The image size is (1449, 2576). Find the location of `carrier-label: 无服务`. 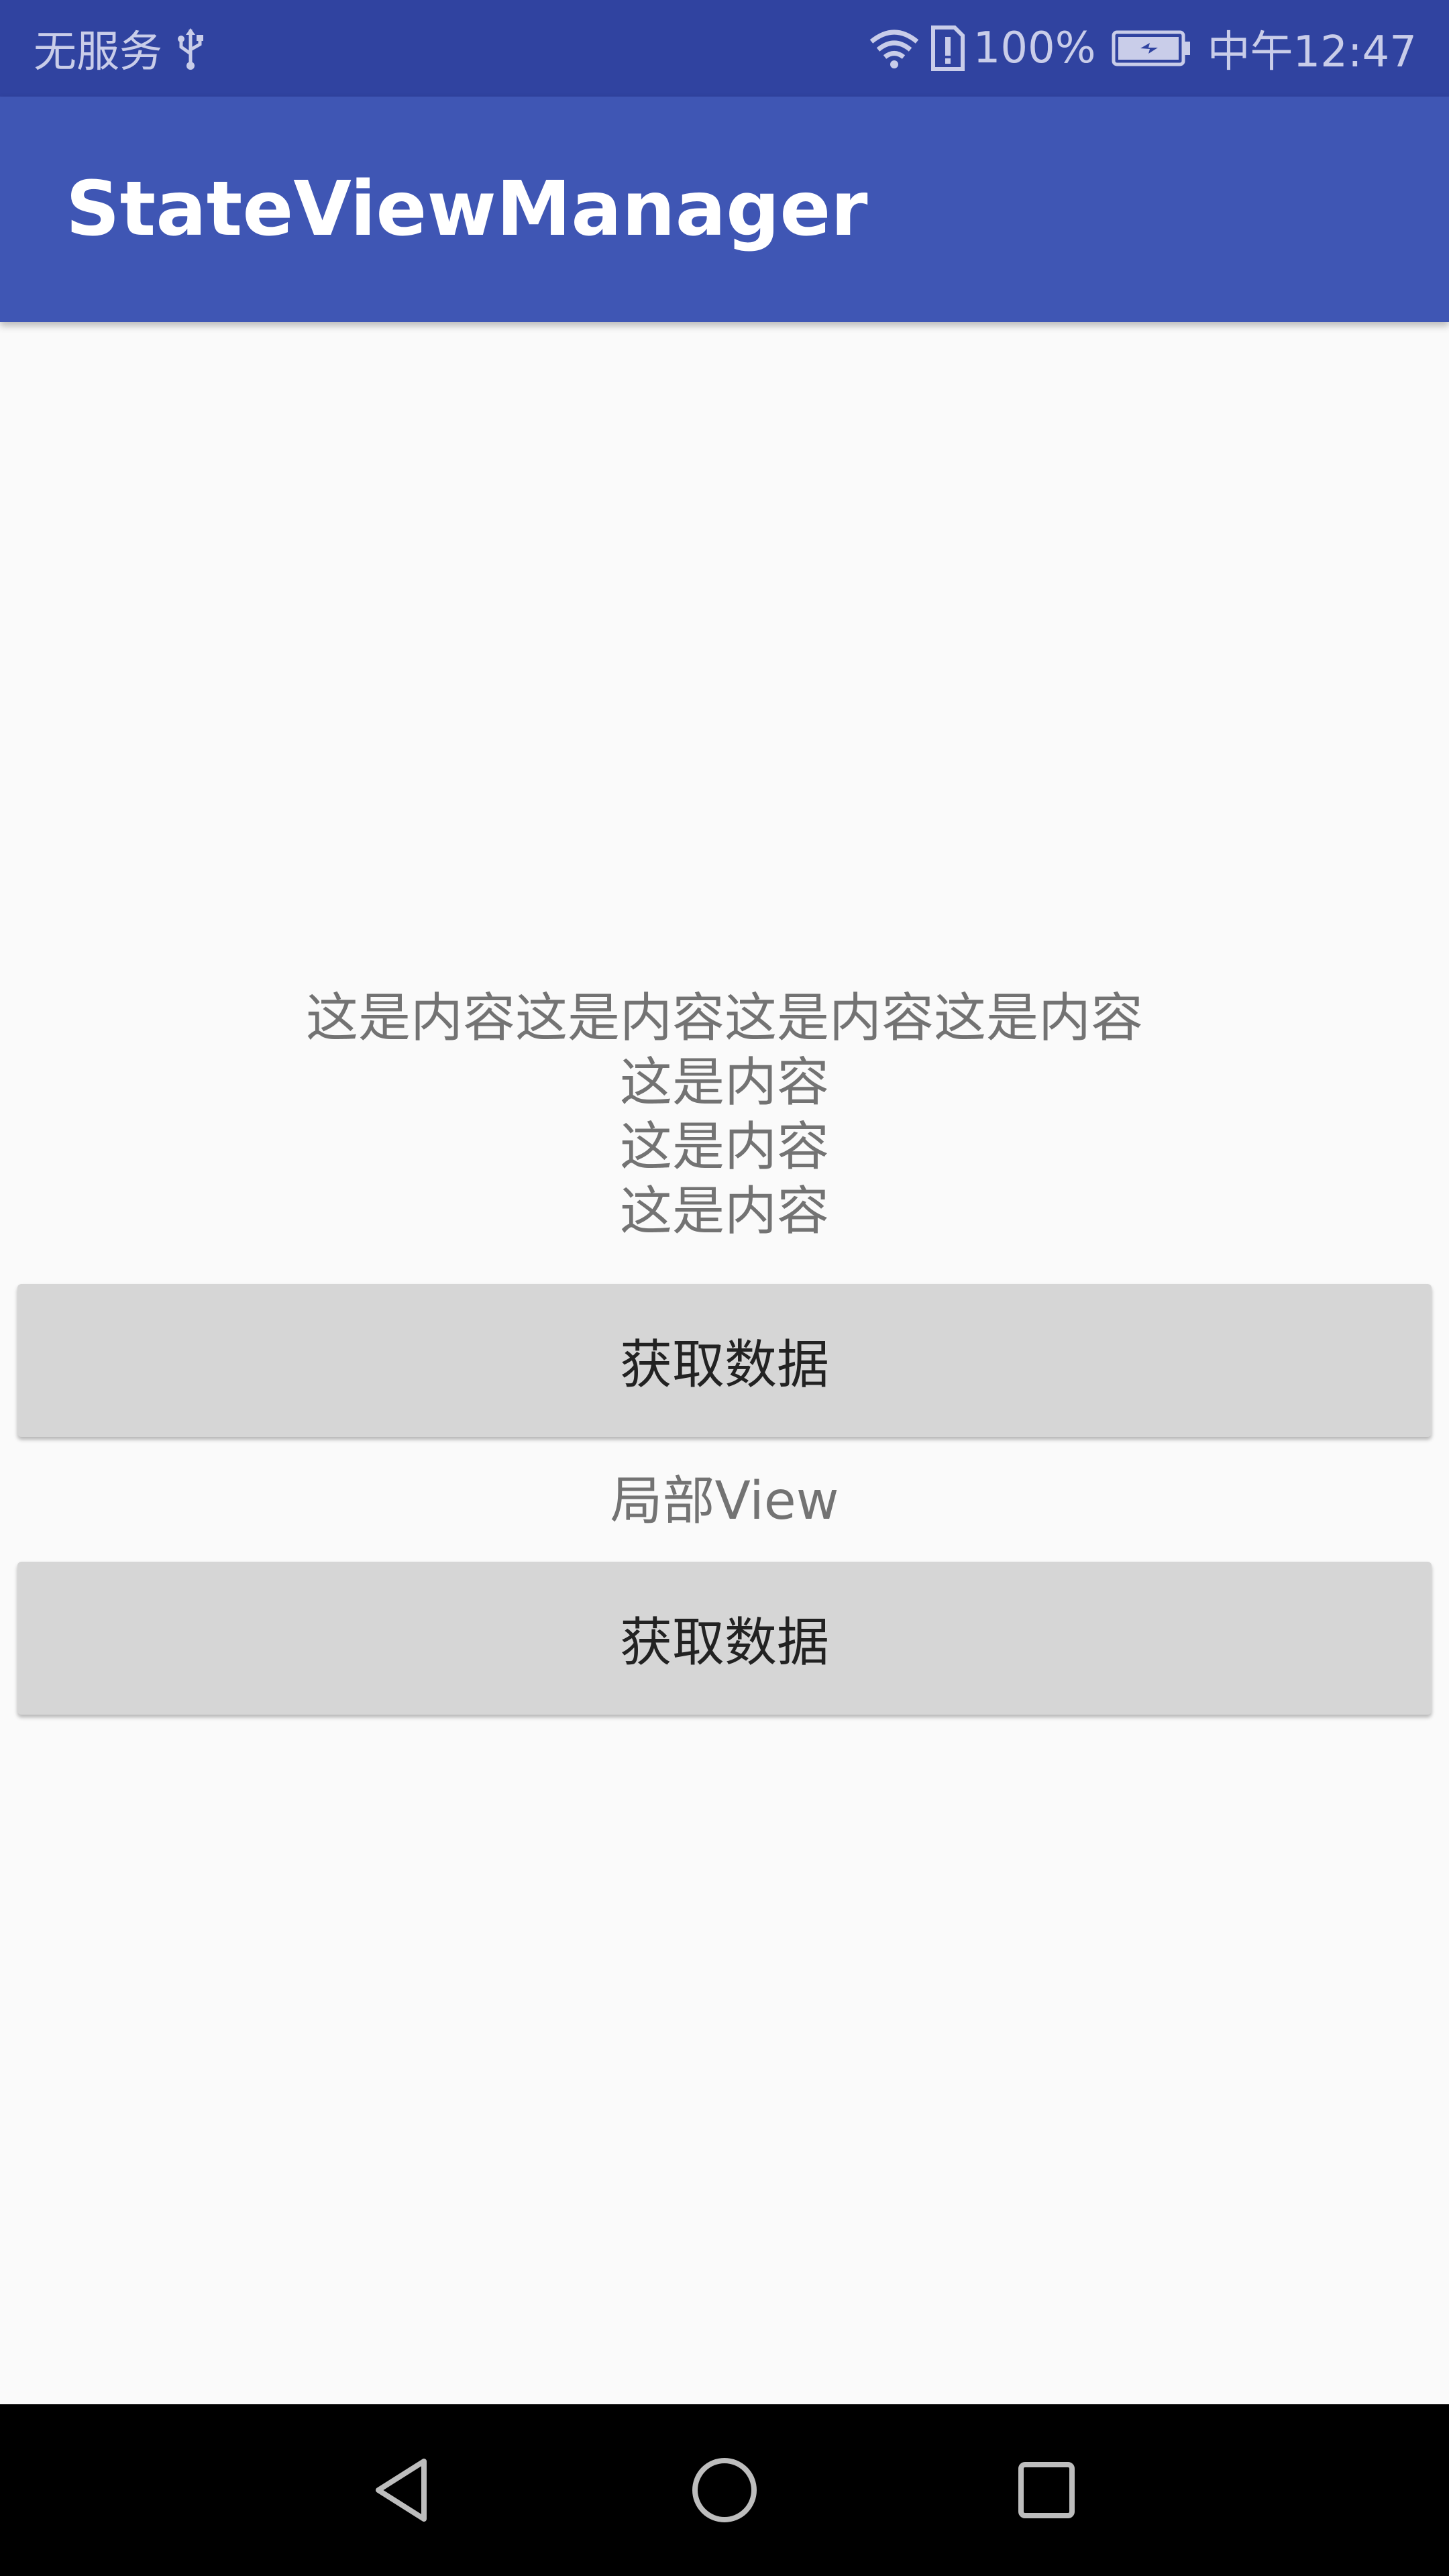

carrier-label: 无服务 is located at coordinates (98, 52).